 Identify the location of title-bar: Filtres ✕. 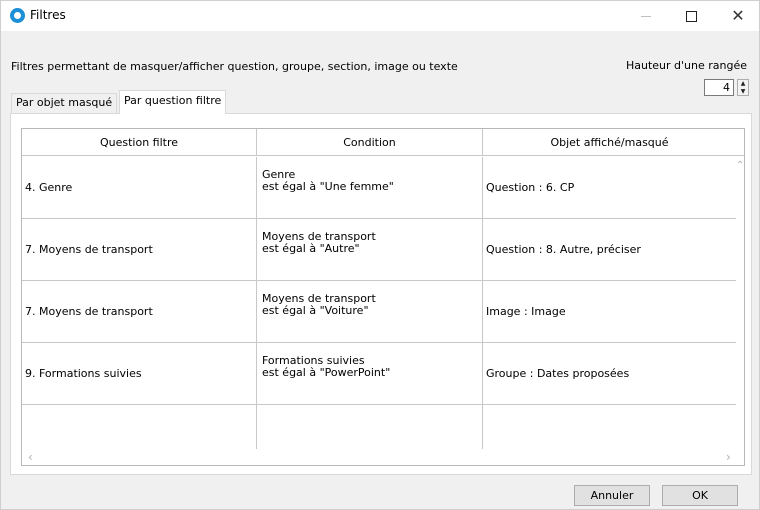
(380, 16).